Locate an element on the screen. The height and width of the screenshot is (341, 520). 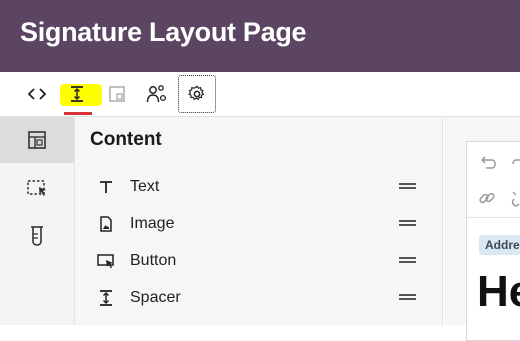
editor-toolbar is located at coordinates (493, 180).